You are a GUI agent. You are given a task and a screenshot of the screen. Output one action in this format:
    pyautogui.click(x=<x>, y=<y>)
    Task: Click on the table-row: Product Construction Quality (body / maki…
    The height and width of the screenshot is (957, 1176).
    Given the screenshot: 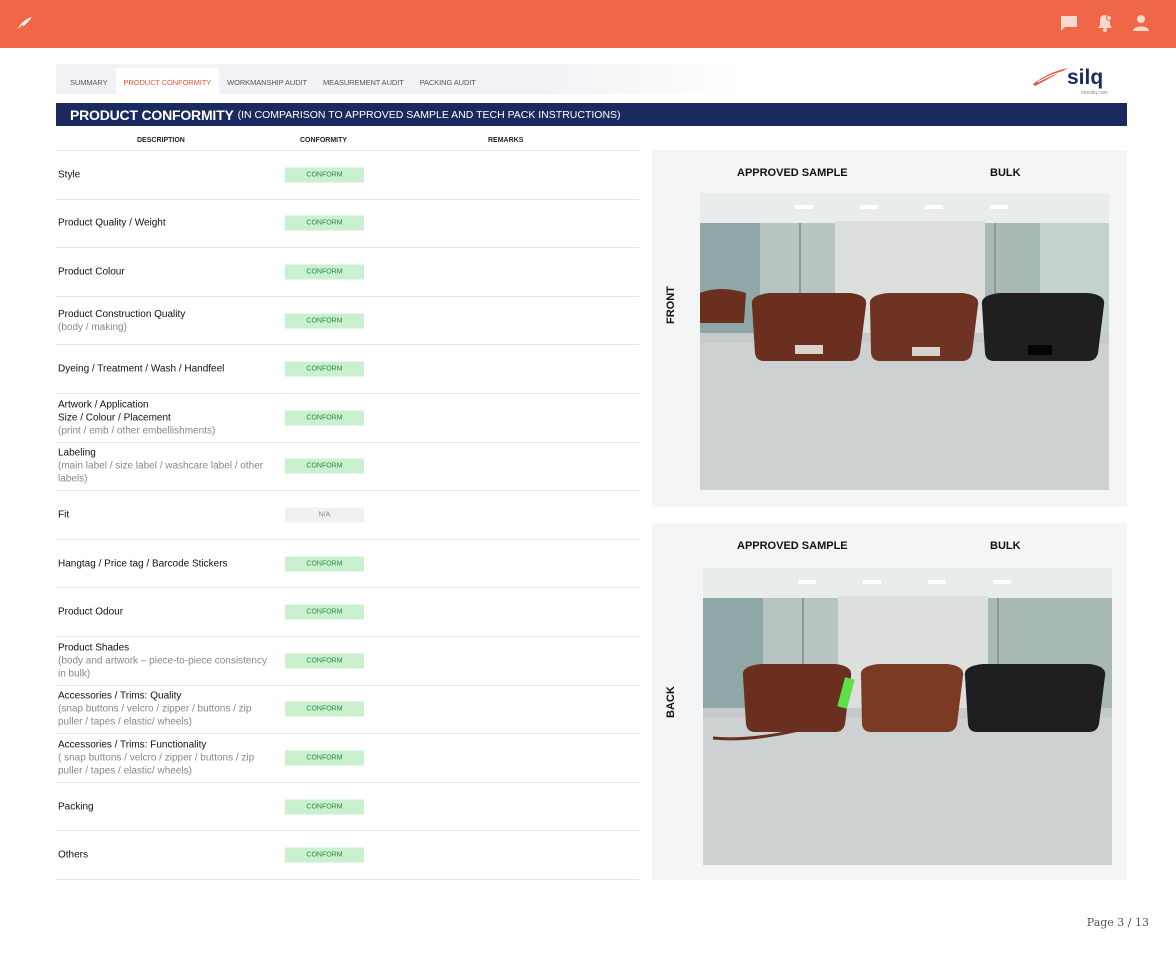 What is the action you would take?
    pyautogui.click(x=347, y=321)
    